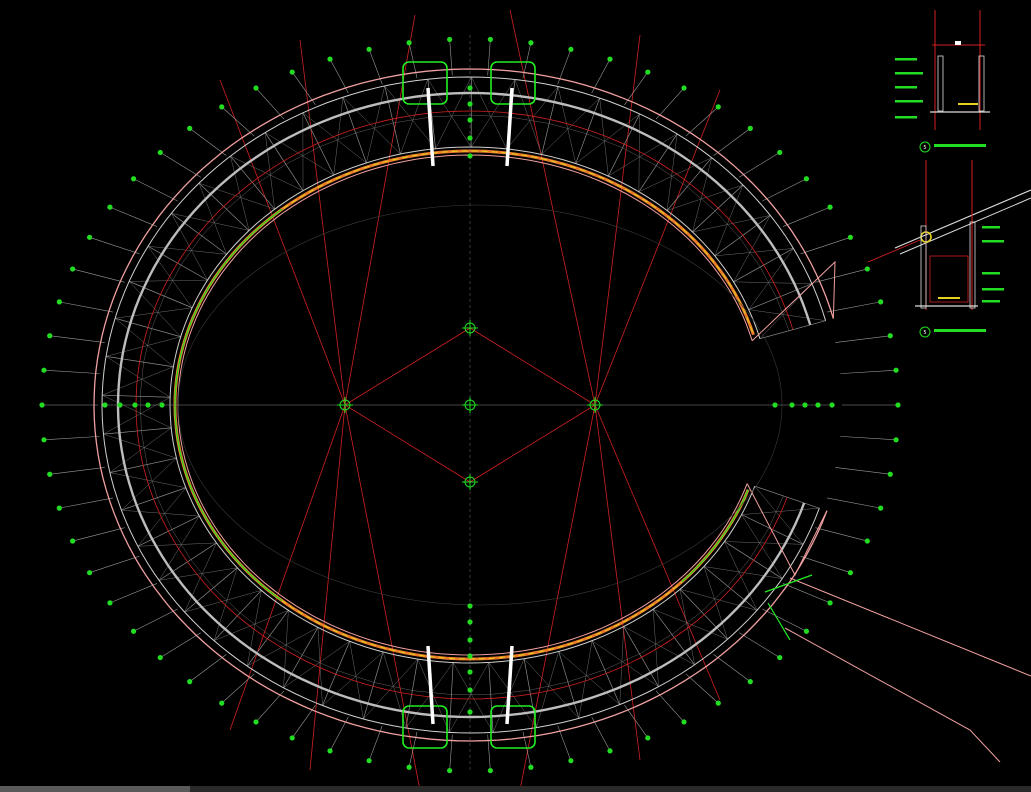 This screenshot has width=1031, height=792. What do you see at coordinates (960, 145) in the screenshot?
I see `detail-a-caption-bar` at bounding box center [960, 145].